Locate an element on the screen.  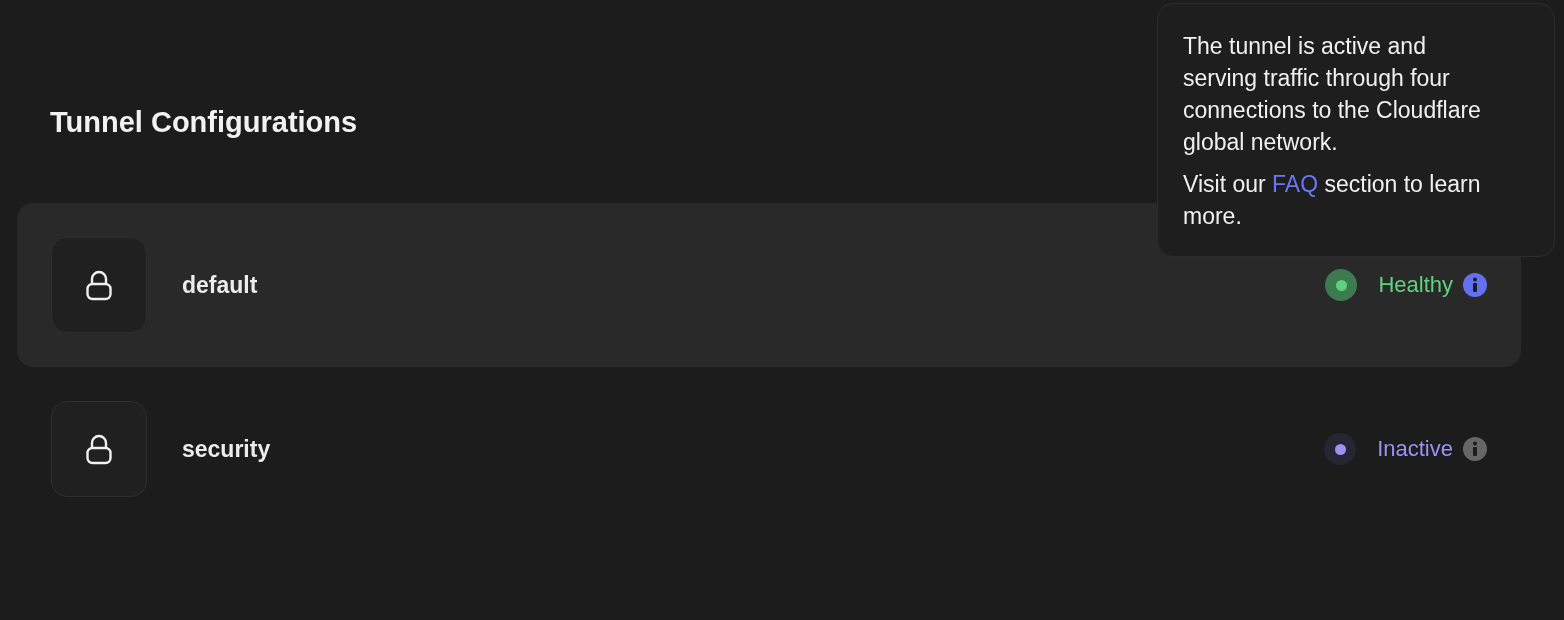
page-title: Tunnel Configurations is located at coordinates (204, 122).